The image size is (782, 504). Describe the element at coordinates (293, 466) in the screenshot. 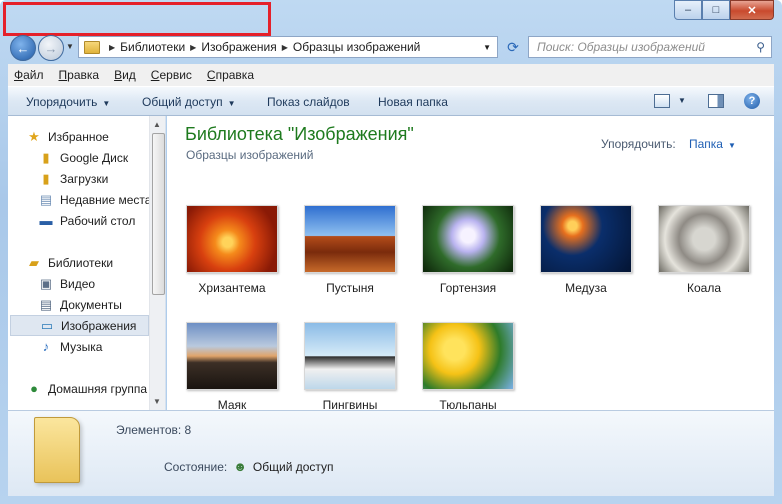

I see `state-value: Общий доступ` at that location.